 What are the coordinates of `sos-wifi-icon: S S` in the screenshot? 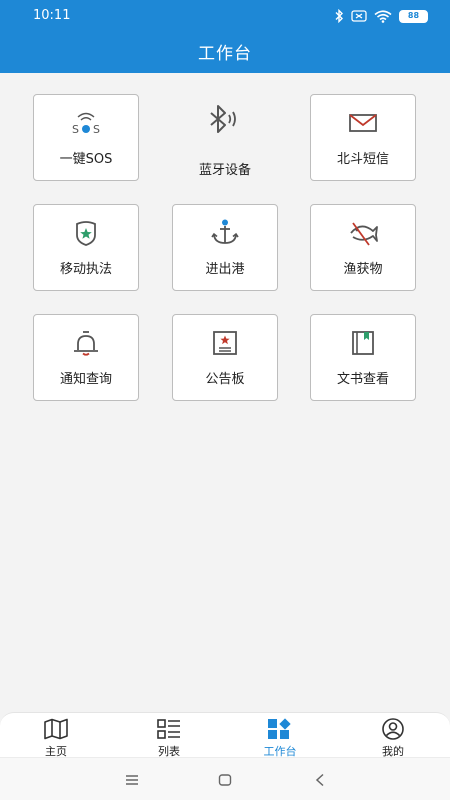 It's located at (86, 123).